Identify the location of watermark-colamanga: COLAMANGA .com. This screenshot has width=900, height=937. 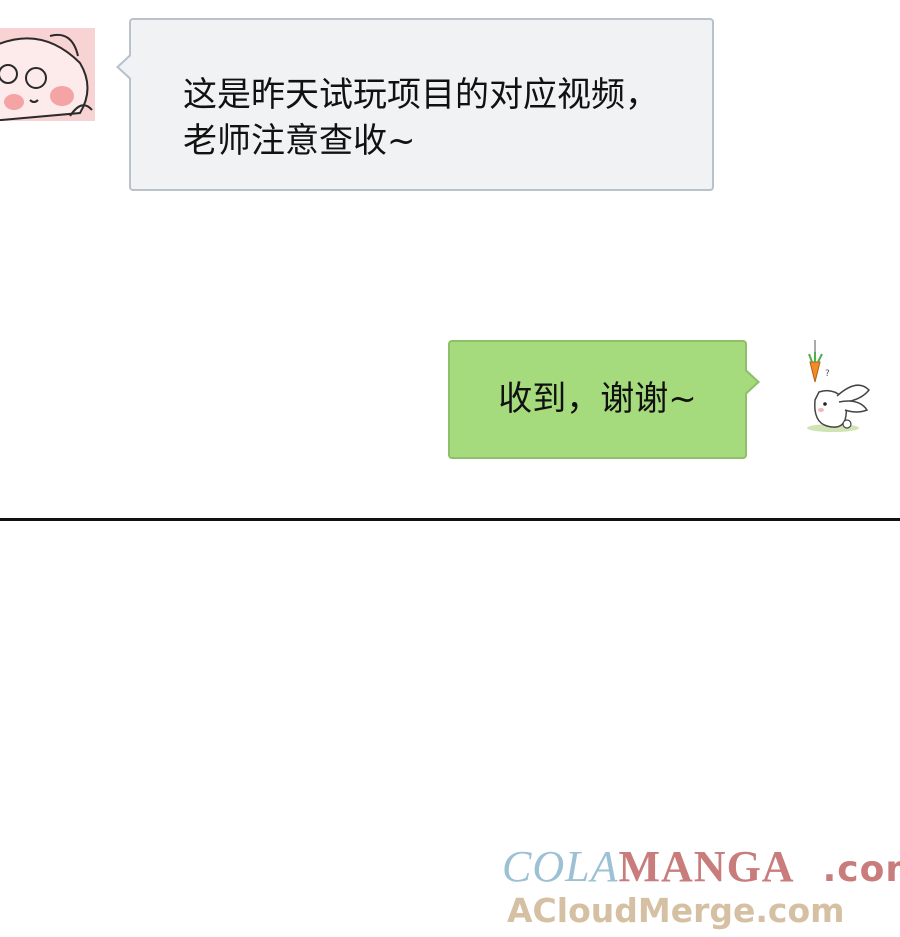
(701, 867).